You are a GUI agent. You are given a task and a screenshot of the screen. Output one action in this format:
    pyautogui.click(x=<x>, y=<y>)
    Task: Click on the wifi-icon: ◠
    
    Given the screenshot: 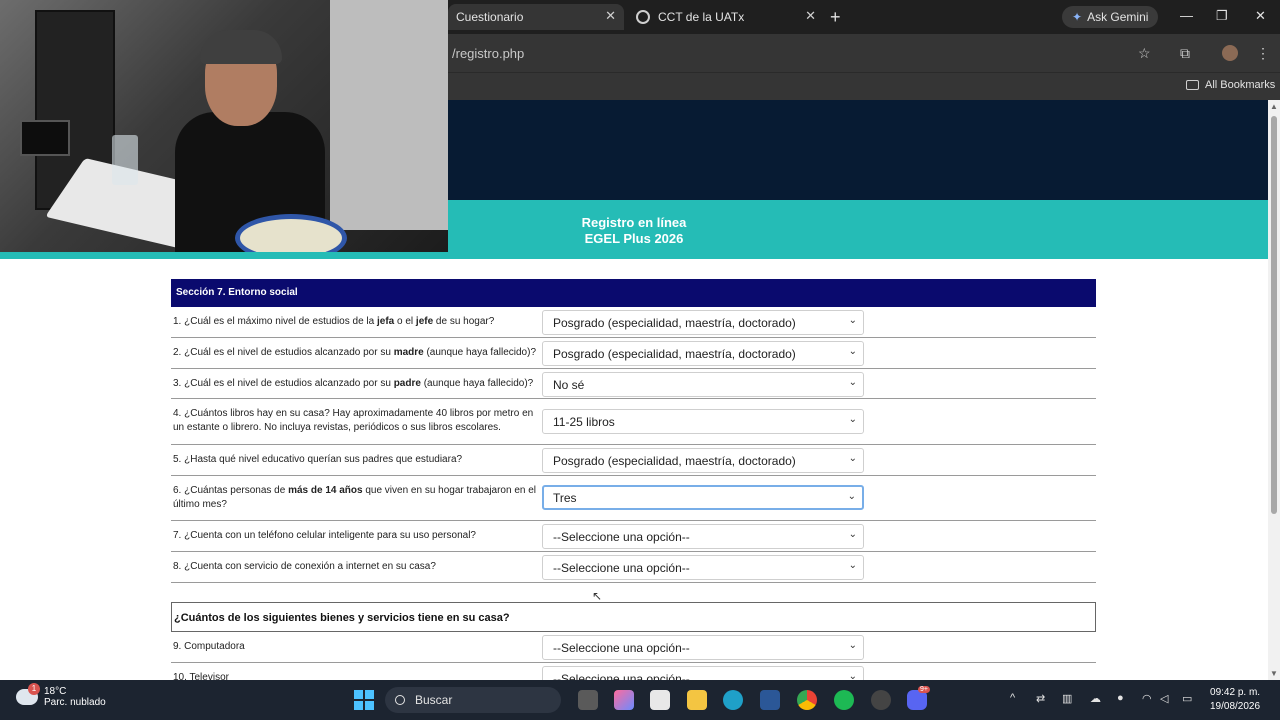 What is the action you would take?
    pyautogui.click(x=1147, y=698)
    